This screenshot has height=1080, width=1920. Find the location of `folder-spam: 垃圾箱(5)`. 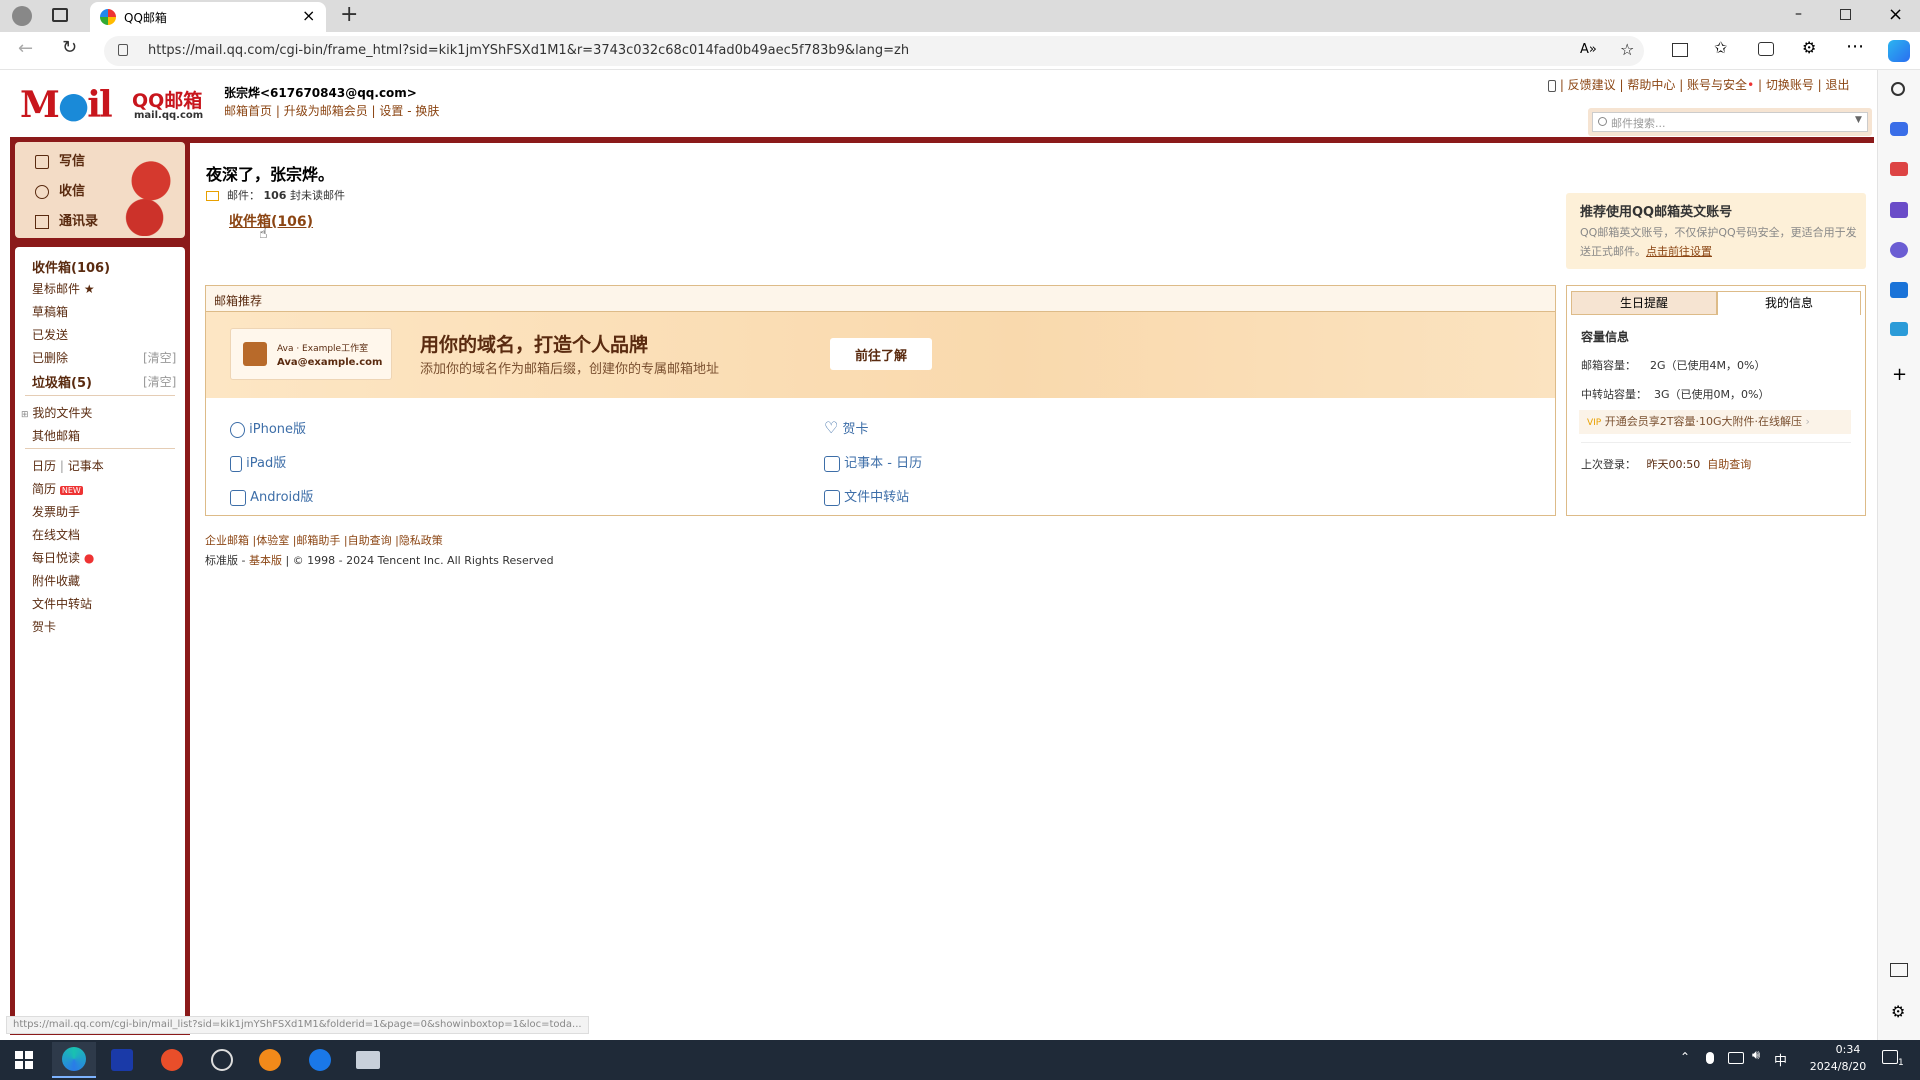

folder-spam: 垃圾箱(5) is located at coordinates (62, 381).